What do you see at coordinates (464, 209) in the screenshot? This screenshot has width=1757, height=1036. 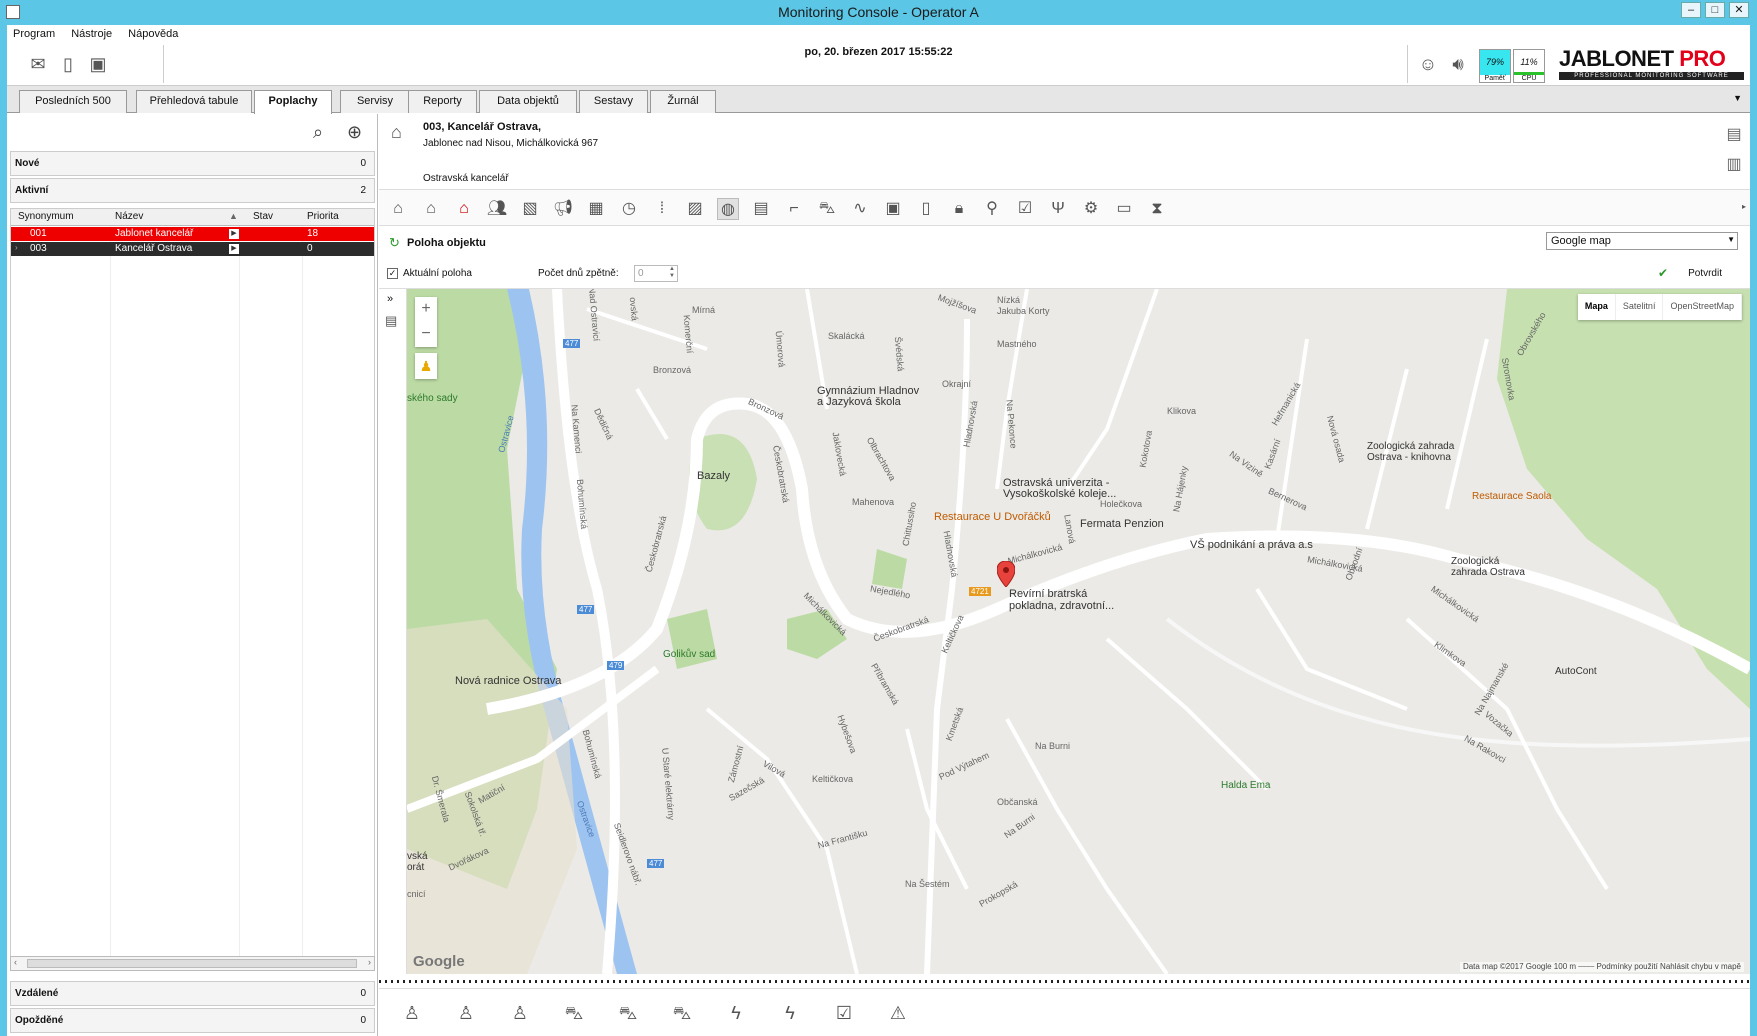 I see `object-alarm-icon: ⌂` at bounding box center [464, 209].